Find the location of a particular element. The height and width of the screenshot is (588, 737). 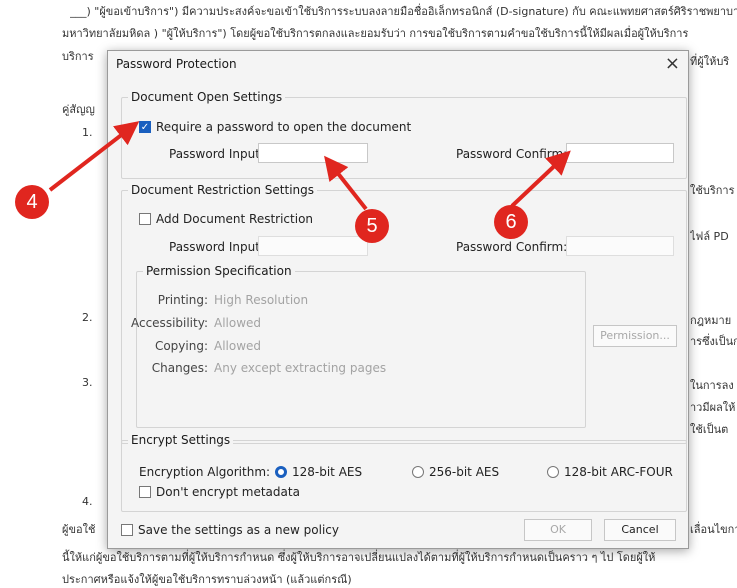

annotation-arrows is located at coordinates (309, 166).